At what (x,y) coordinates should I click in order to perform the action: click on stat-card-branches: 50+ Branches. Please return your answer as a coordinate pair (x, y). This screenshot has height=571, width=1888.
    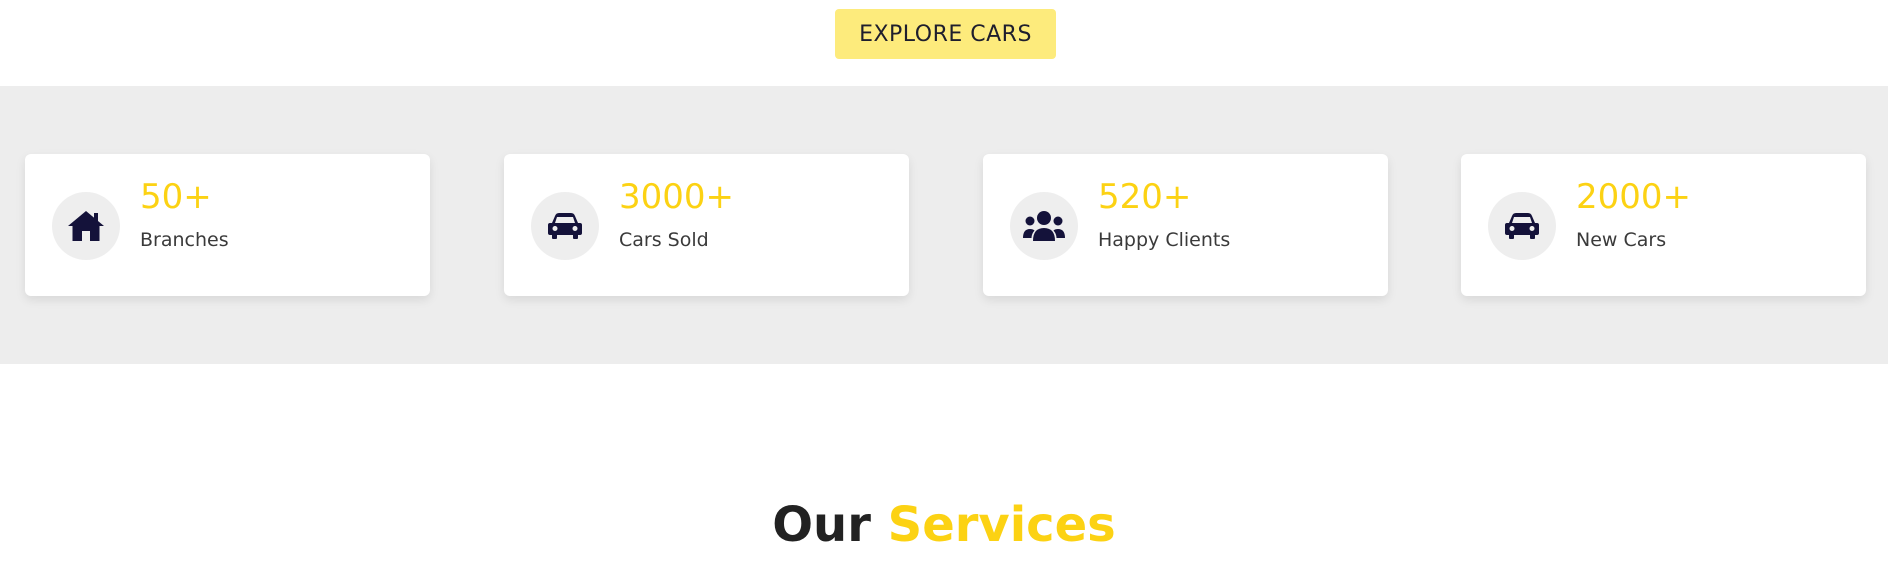
    Looking at the image, I should click on (227, 225).